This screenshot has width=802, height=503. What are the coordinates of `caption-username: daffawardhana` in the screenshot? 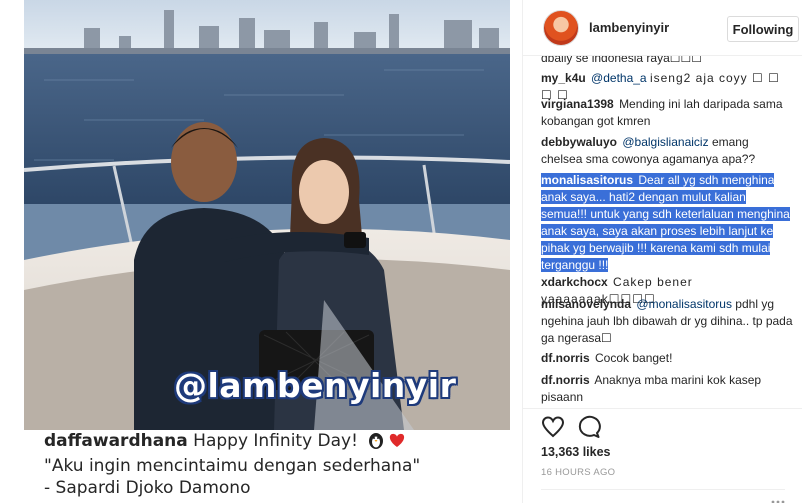 It's located at (116, 441).